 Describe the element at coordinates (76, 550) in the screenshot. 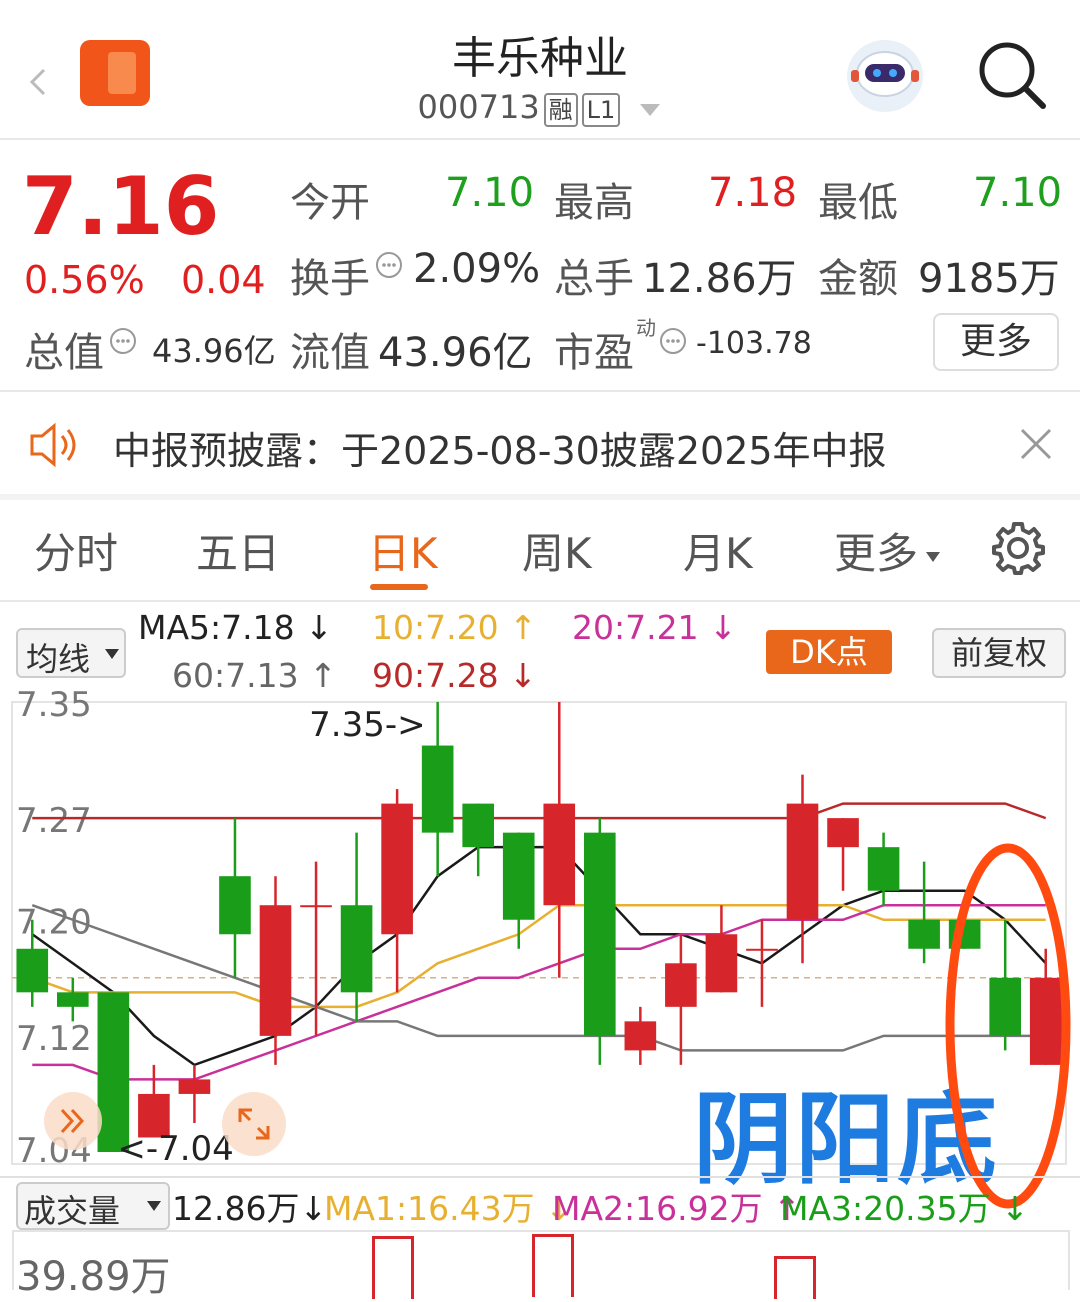

I see `tab-timeshare: 分时` at that location.